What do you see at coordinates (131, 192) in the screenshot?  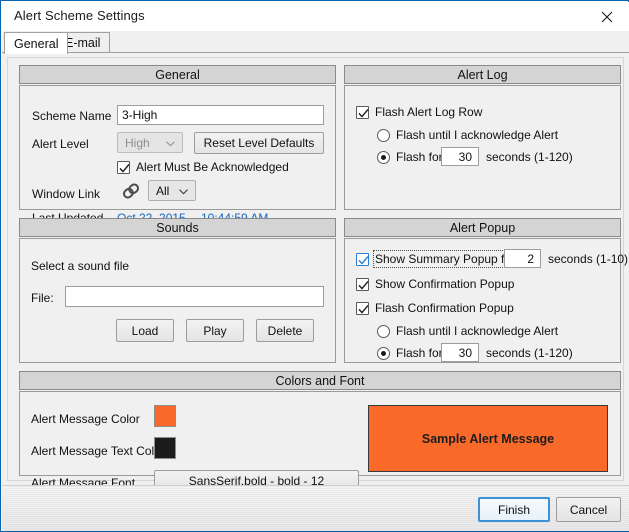 I see `chain-link-icon` at bounding box center [131, 192].